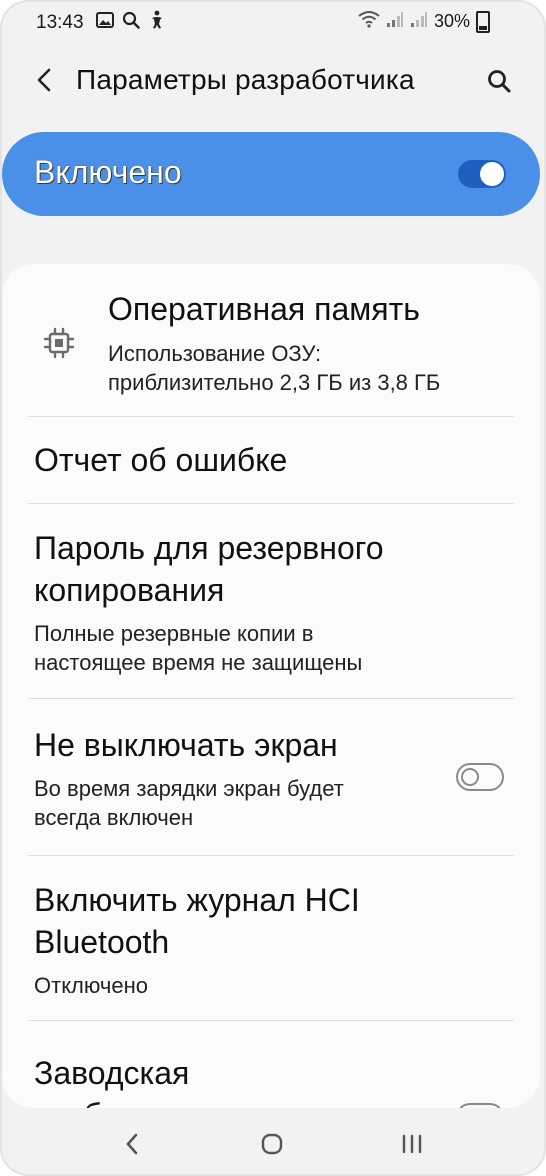 This screenshot has height=1176, width=546. Describe the element at coordinates (198, 662) in the screenshot. I see `backup-password-subtitle-line2: настоящее время не защищены` at that location.